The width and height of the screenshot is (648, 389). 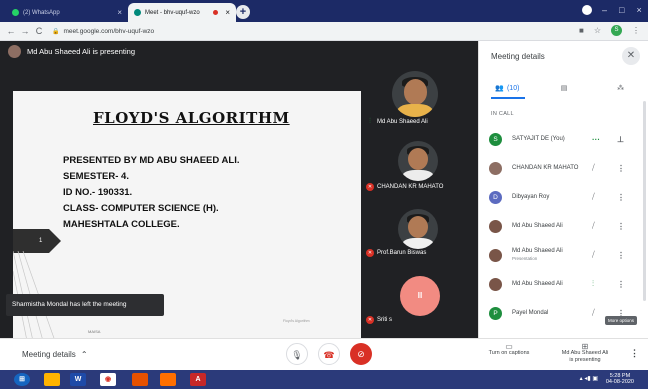 I want to click on presenting-button: ⊞ Md Abu Shaeed Ali is presenting, so click(x=585, y=353).